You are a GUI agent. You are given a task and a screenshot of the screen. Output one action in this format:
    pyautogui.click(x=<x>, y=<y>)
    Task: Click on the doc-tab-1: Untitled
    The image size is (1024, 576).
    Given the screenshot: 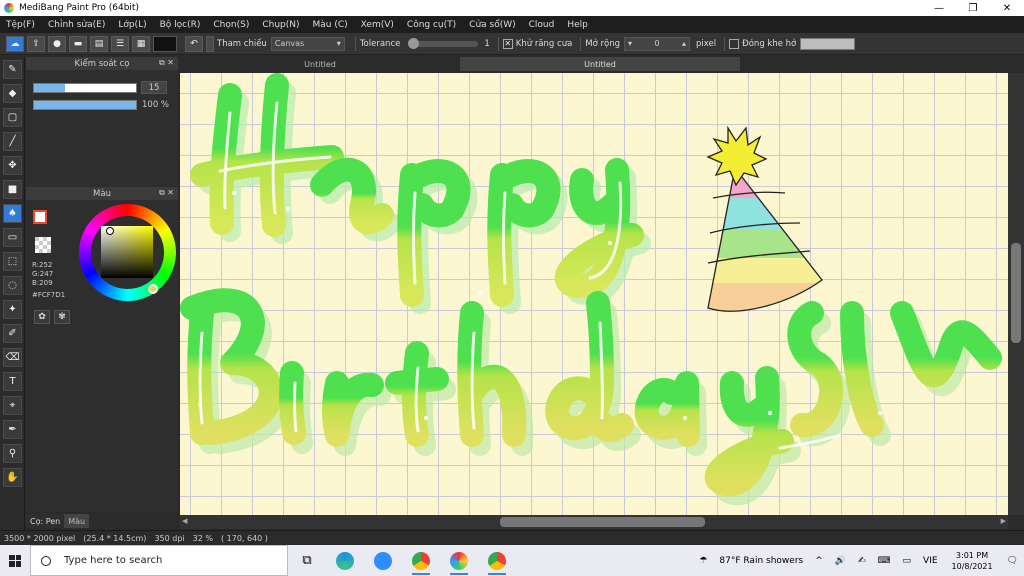 What is the action you would take?
    pyautogui.click(x=320, y=64)
    